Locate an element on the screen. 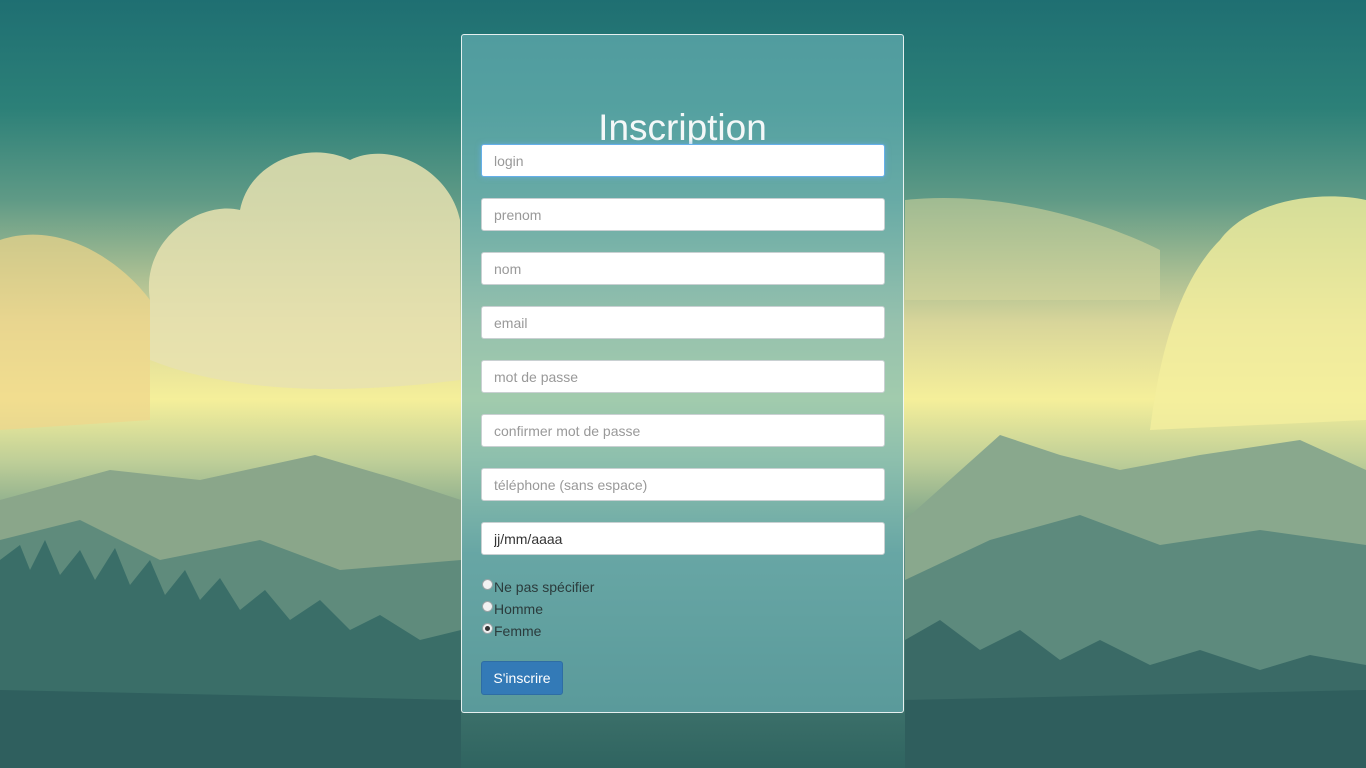 The width and height of the screenshot is (1366, 768). password-field is located at coordinates (683, 376).